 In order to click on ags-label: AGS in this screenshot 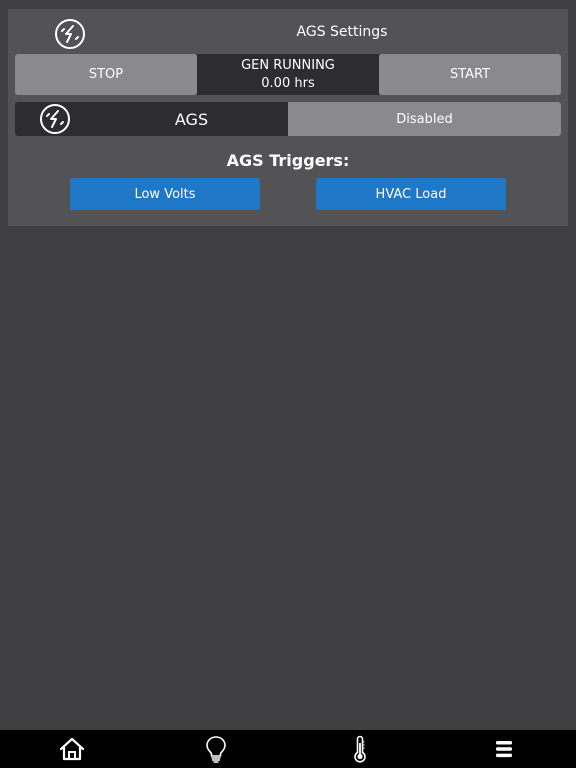, I will do `click(191, 119)`.